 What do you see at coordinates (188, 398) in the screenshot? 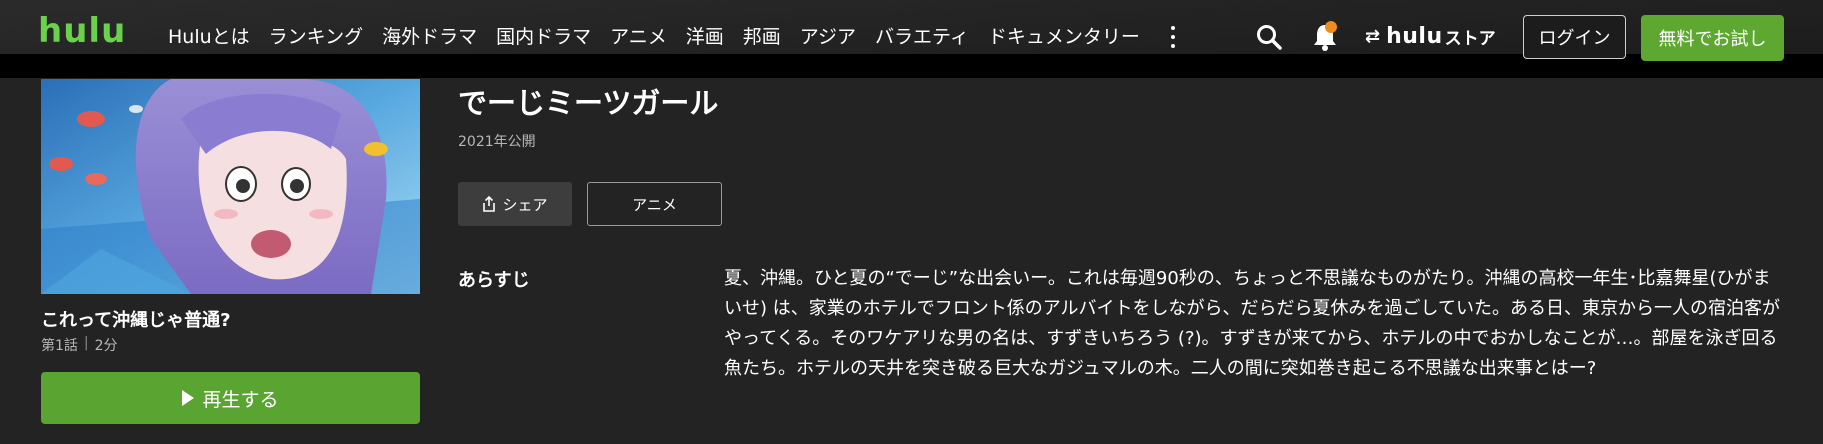
I see `play-icon` at bounding box center [188, 398].